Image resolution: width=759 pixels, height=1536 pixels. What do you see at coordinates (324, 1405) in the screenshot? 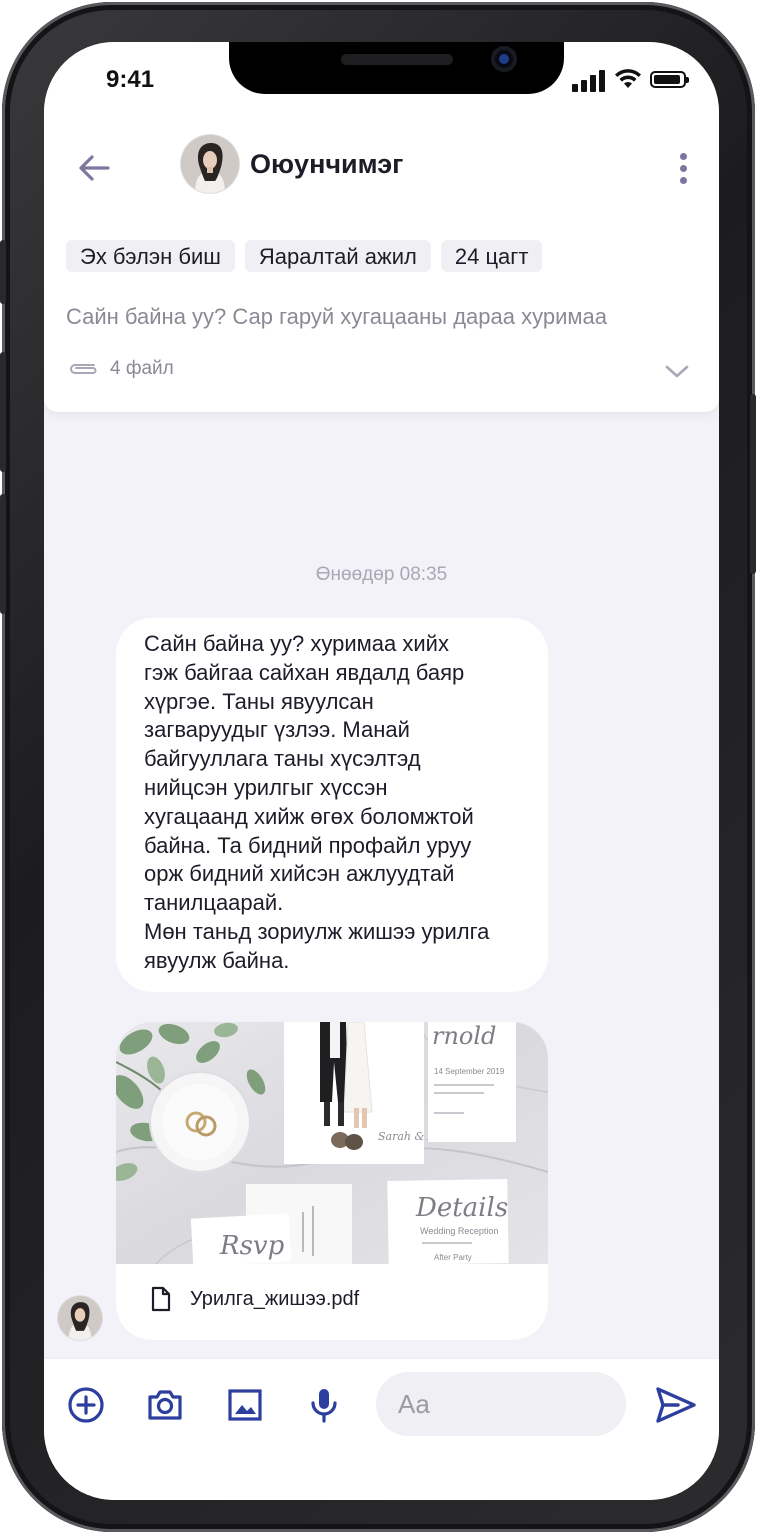
I see `microphone-icon` at bounding box center [324, 1405].